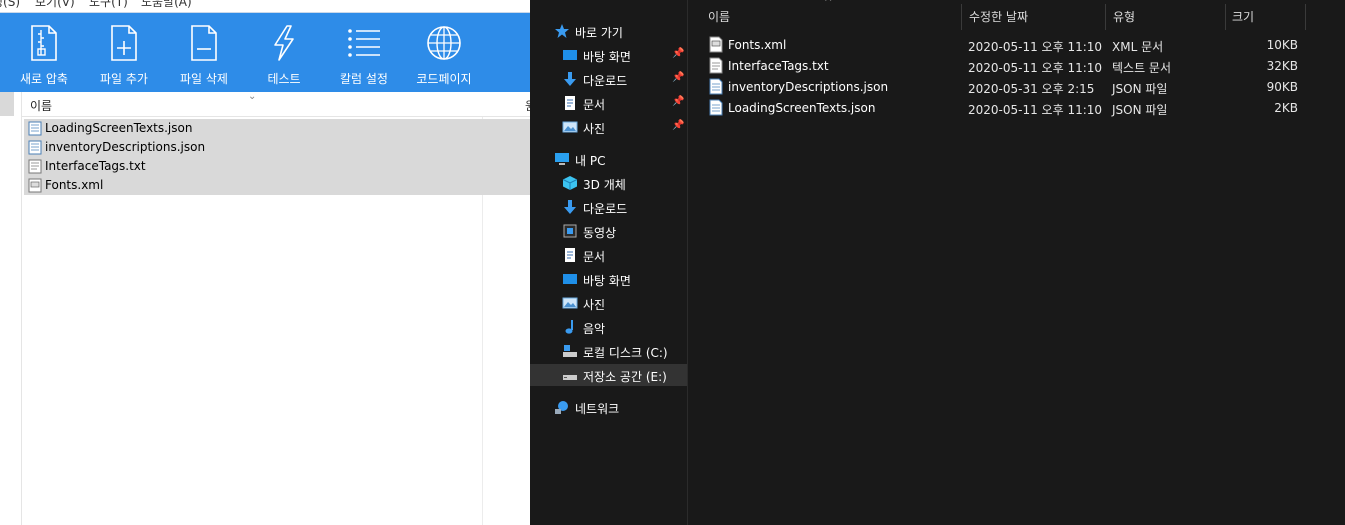 The height and width of the screenshot is (525, 1345). I want to click on document-icon, so click(570, 255).